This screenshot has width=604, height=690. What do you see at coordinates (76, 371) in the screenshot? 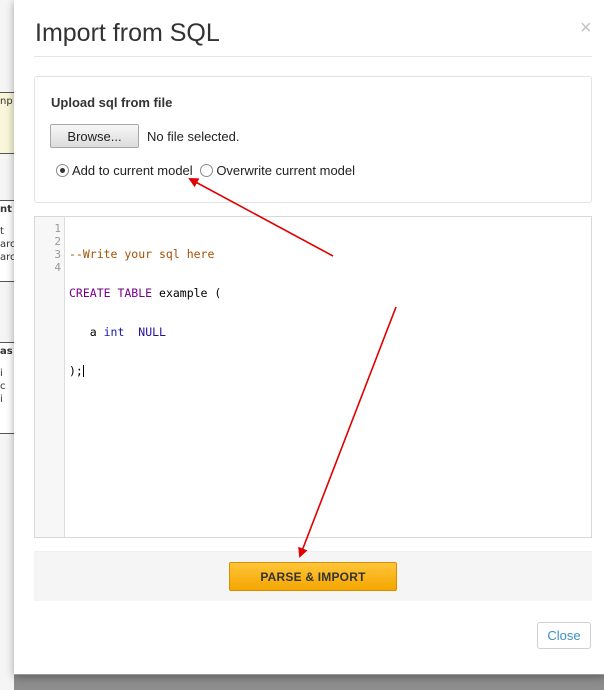
I see `code-text: );` at bounding box center [76, 371].